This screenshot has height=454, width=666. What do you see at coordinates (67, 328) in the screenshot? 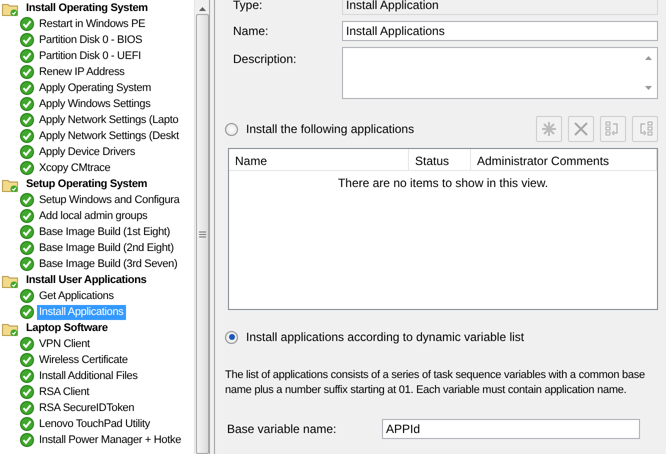
I see `tree-group-item: Laptop Software` at bounding box center [67, 328].